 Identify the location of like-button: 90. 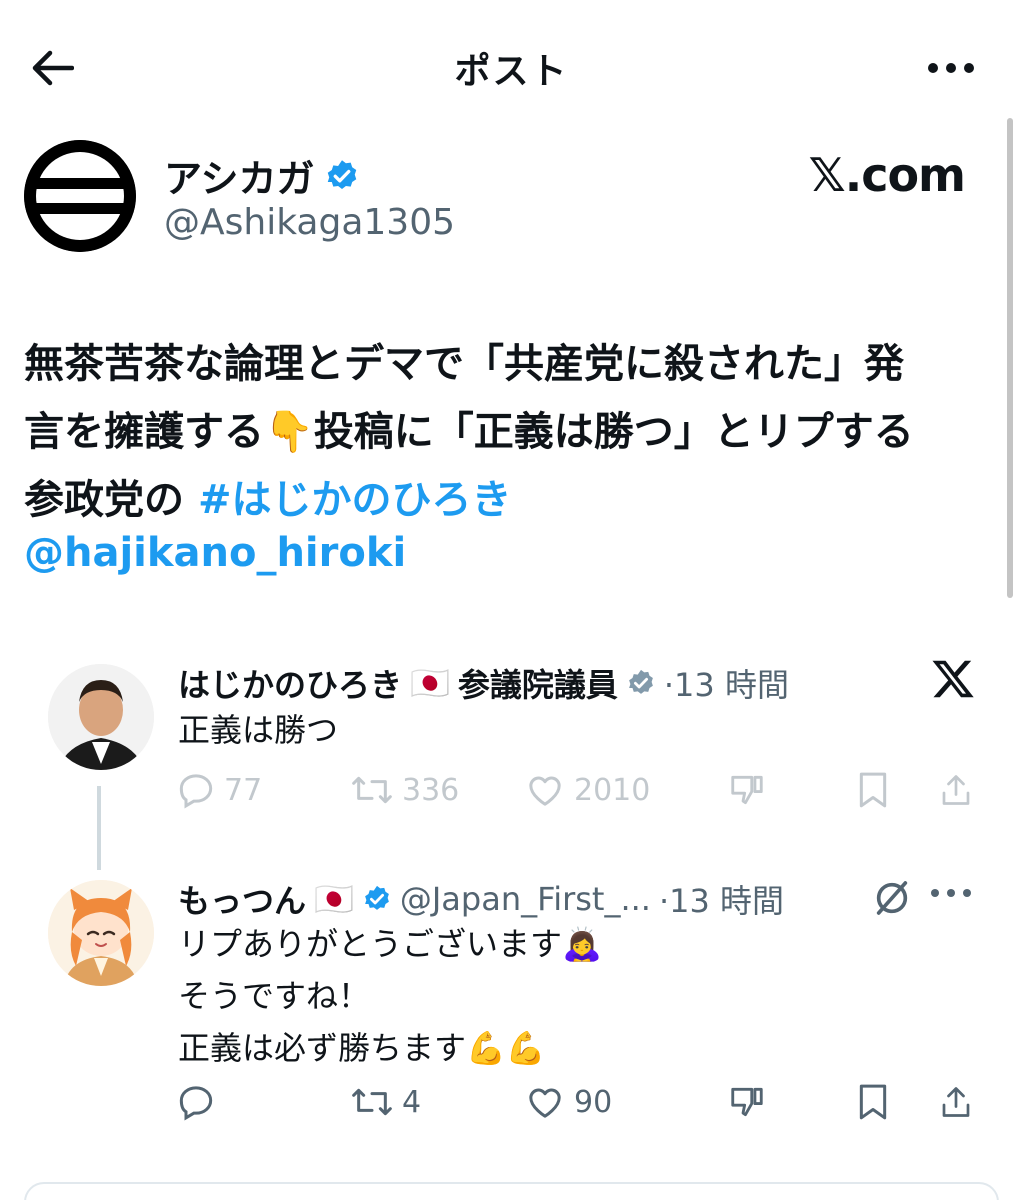
(568, 1102).